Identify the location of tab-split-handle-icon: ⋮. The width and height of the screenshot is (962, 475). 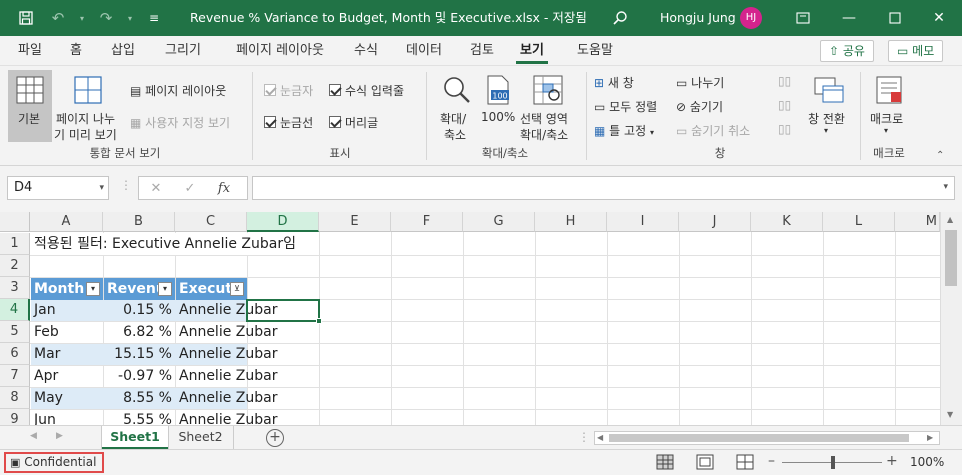
(584, 437).